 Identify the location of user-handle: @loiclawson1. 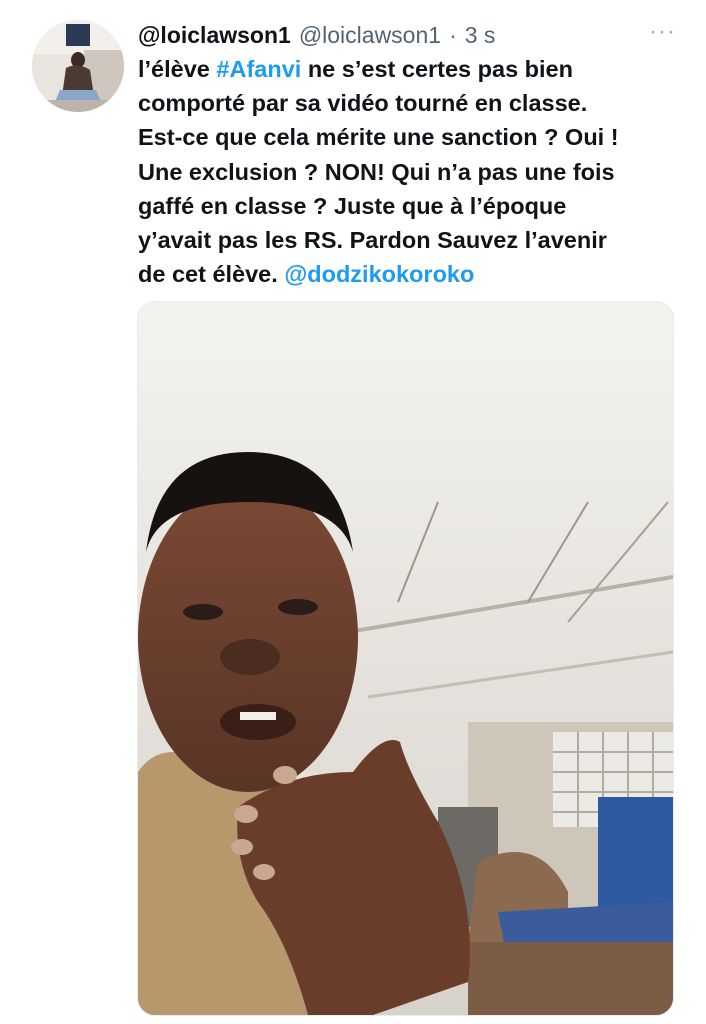
(370, 35).